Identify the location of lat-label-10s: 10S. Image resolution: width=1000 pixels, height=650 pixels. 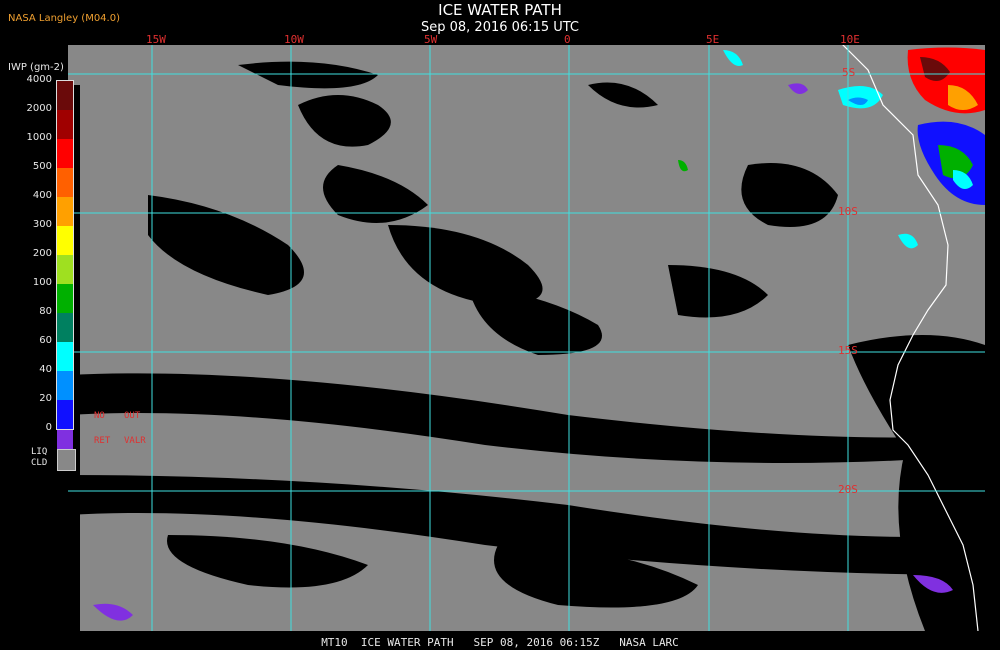
(848, 211).